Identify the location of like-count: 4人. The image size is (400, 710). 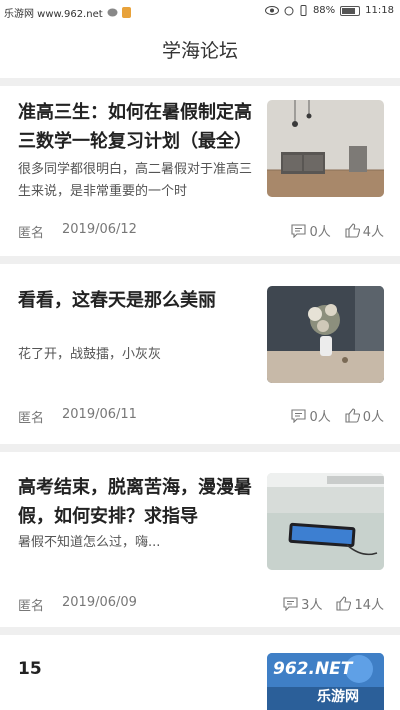
(364, 230).